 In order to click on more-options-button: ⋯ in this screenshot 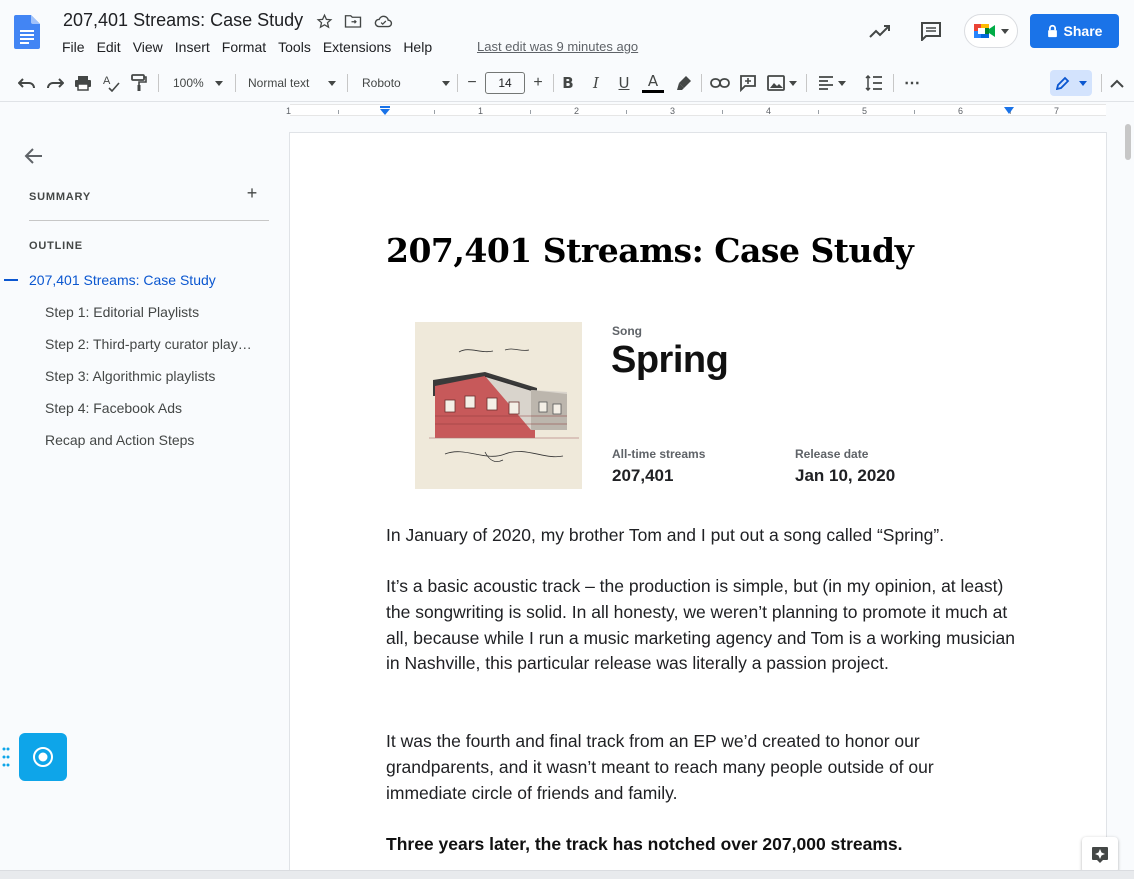, I will do `click(912, 83)`.